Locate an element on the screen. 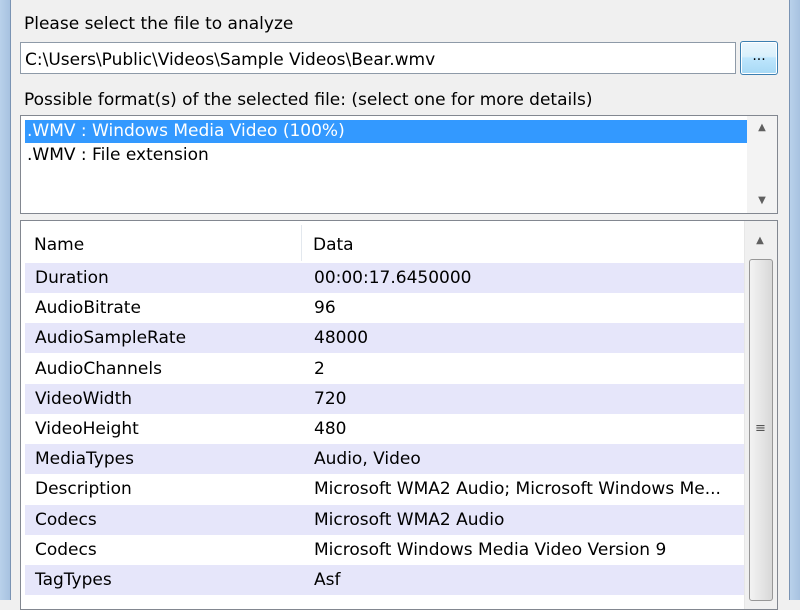 Image resolution: width=800 pixels, height=610 pixels. table-row: Duration 00:00:17.6450000 is located at coordinates (385, 278).